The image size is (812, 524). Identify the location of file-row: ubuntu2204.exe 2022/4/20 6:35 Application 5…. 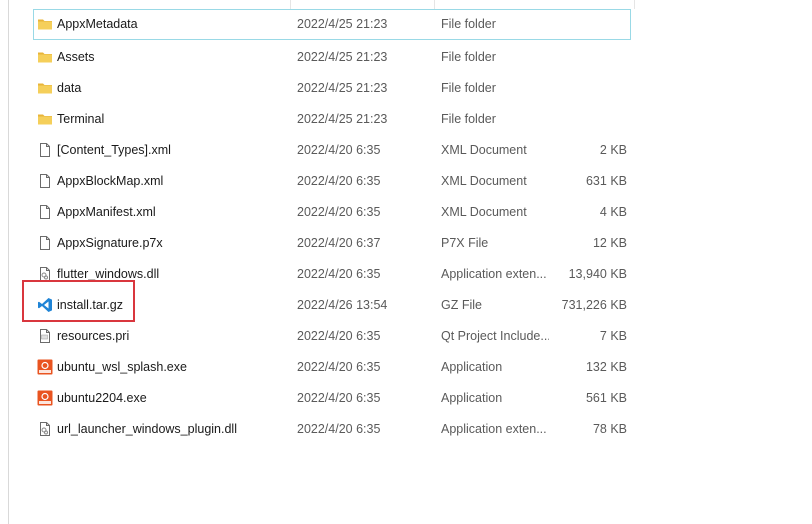
(332, 398).